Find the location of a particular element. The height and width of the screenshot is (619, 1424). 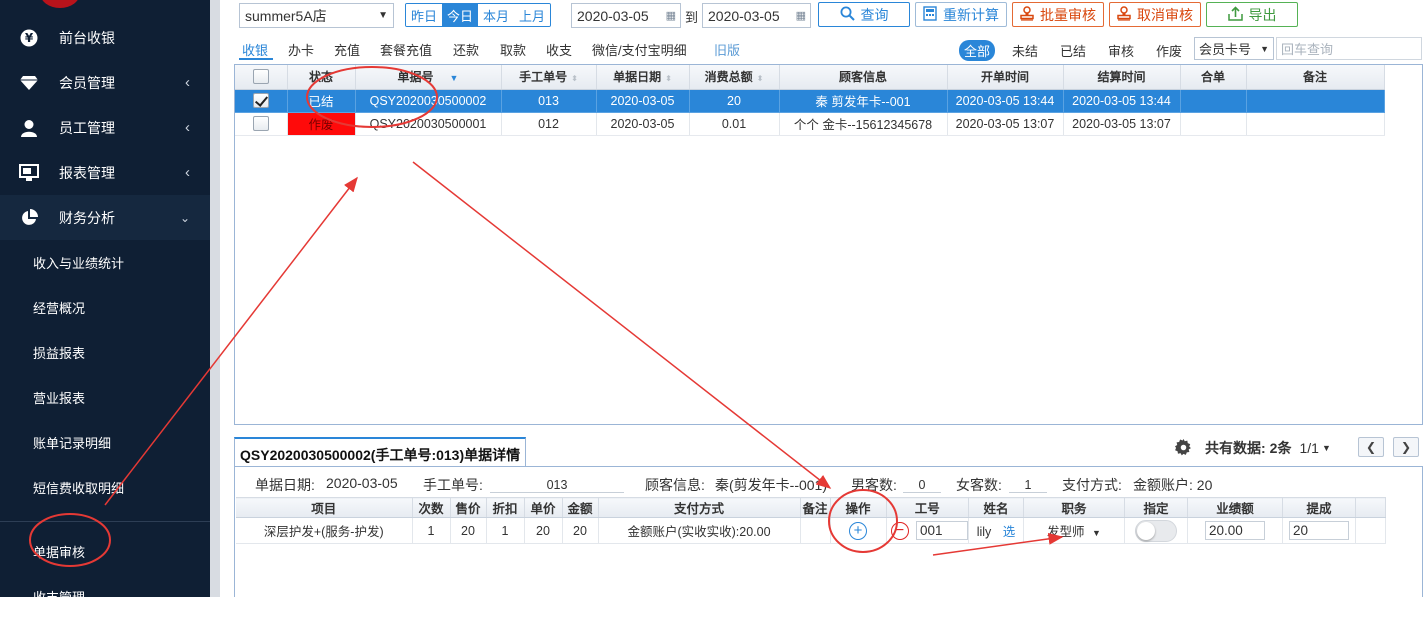

open-time-cell: 2020-03-05 13:07 is located at coordinates (1005, 124).